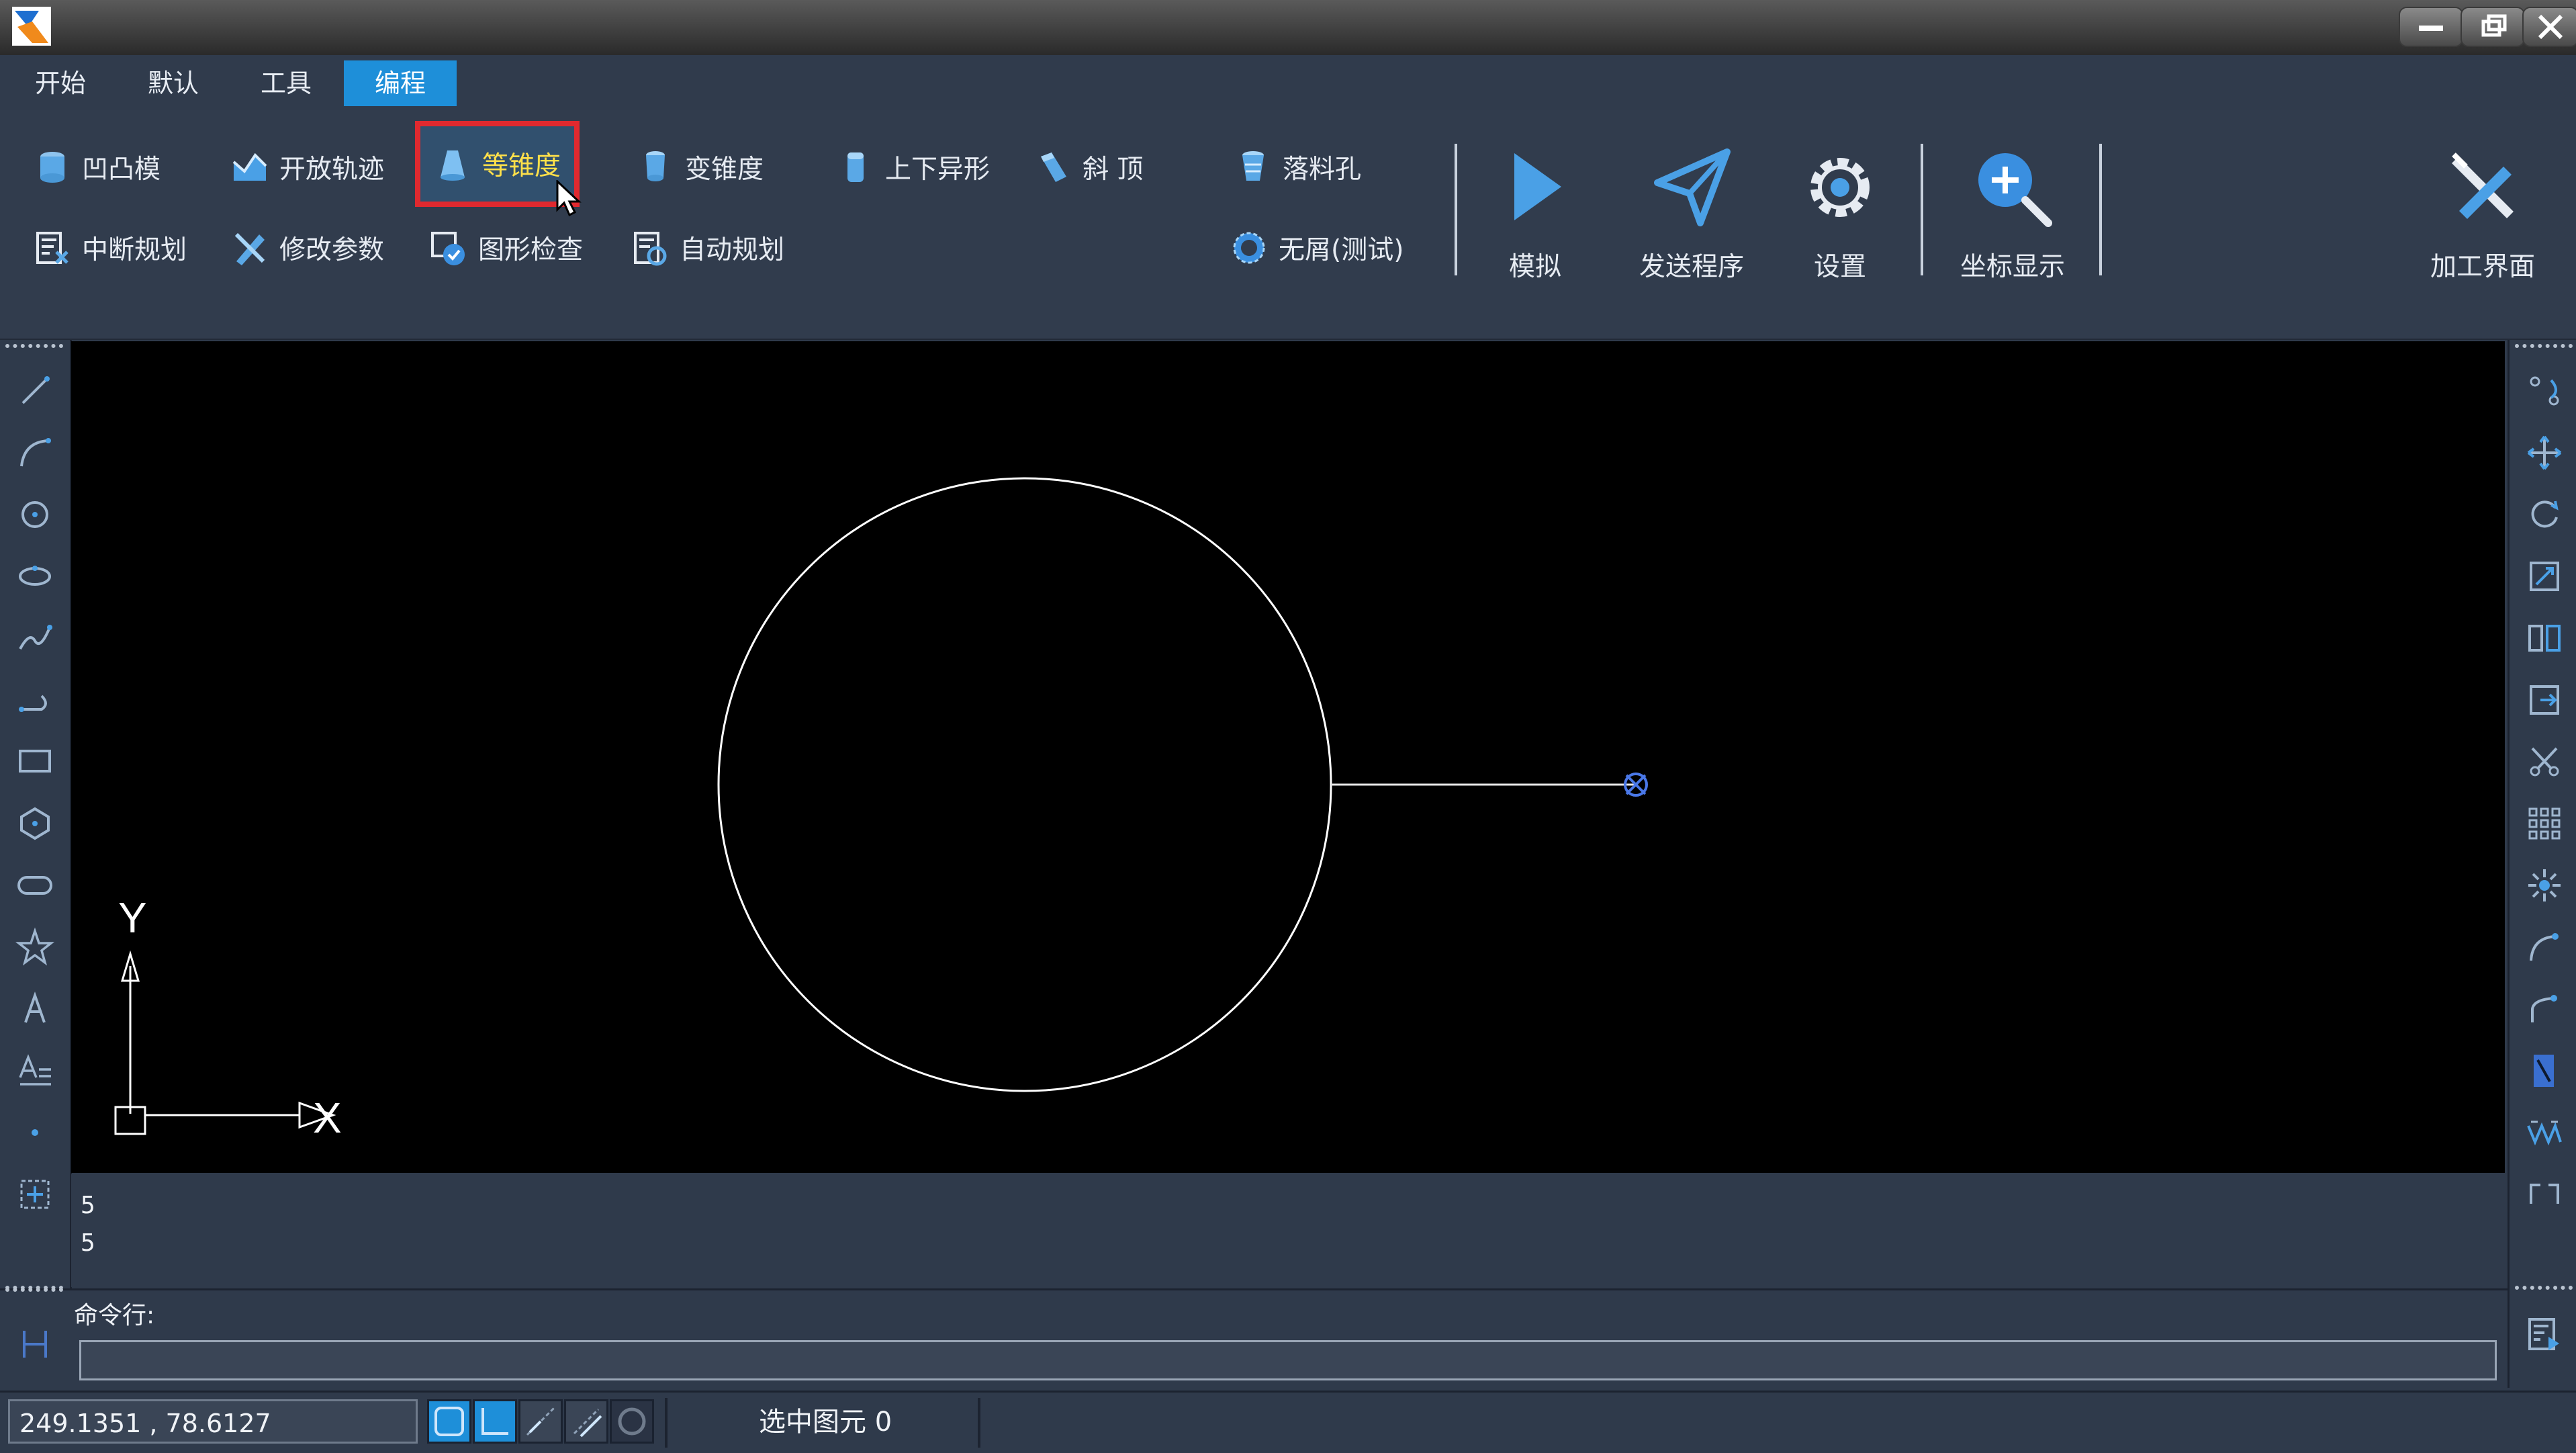 The height and width of the screenshot is (1453, 2576). I want to click on auto-plan-button: 自动规划, so click(707, 248).